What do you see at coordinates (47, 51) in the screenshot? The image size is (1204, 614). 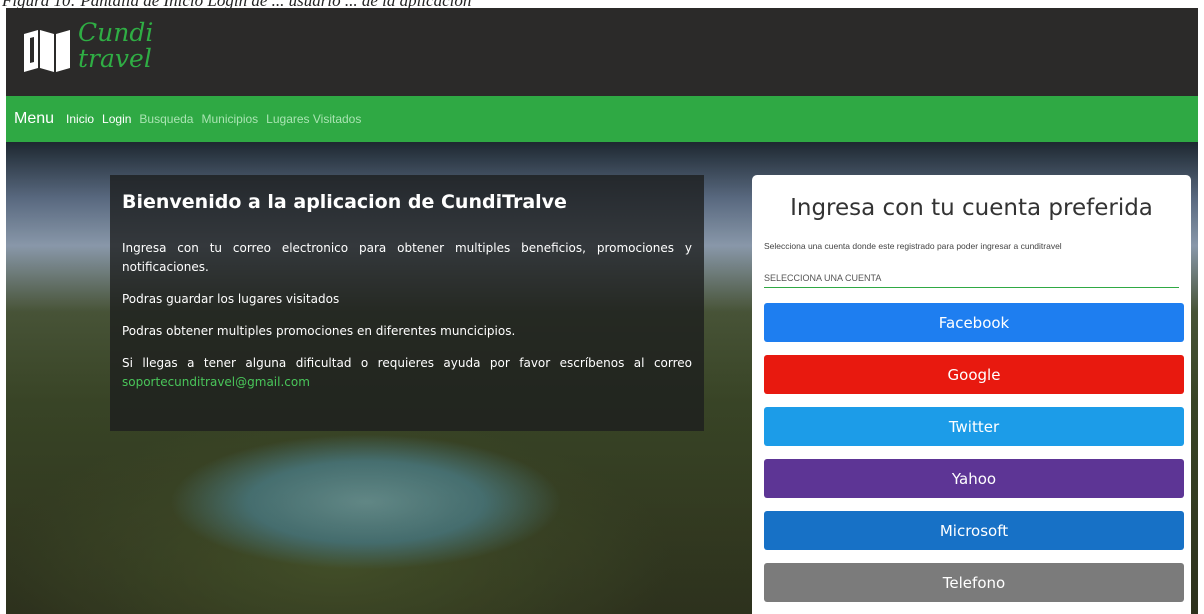 I see `map-icon` at bounding box center [47, 51].